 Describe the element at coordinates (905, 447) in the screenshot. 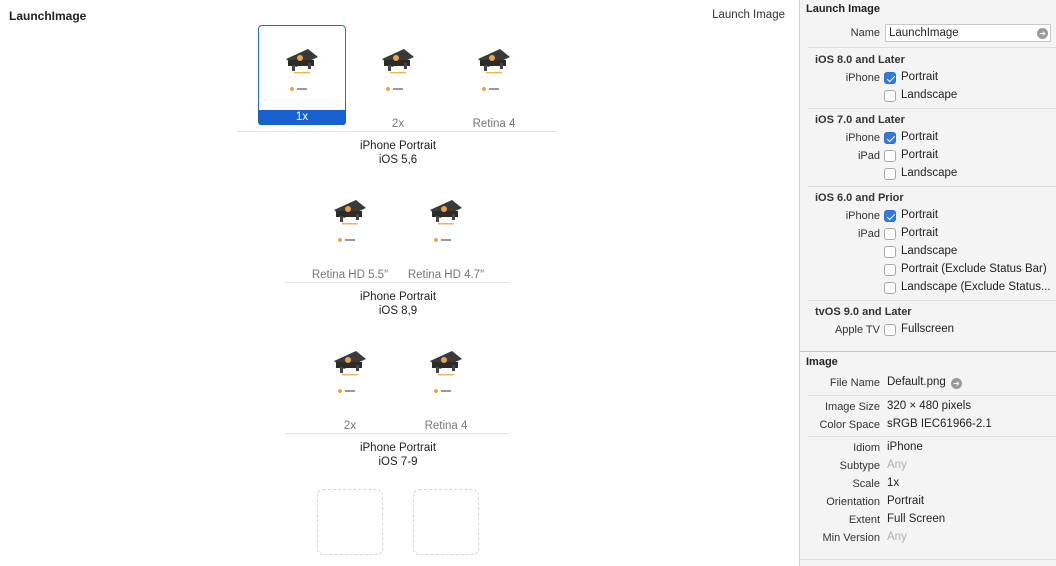

I see `idiom-value: iPhone` at that location.